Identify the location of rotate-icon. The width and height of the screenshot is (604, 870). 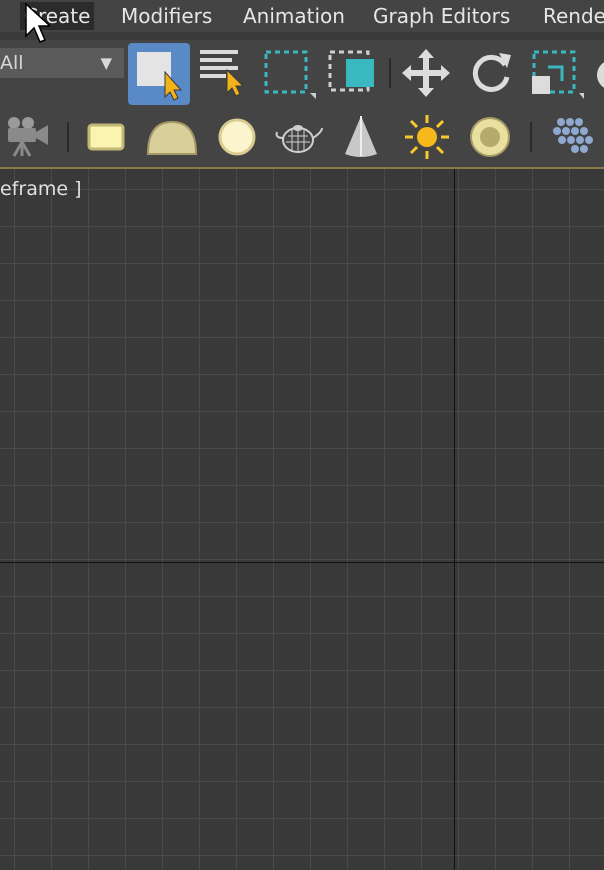
(491, 72).